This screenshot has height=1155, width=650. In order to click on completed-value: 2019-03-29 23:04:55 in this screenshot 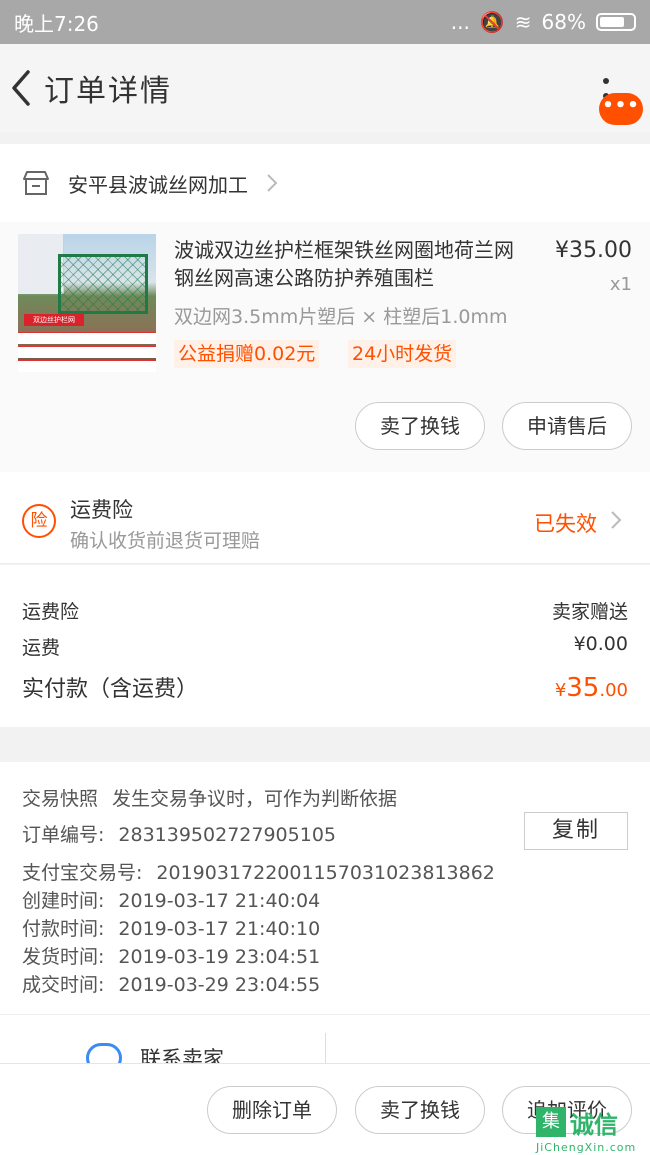, I will do `click(219, 985)`.